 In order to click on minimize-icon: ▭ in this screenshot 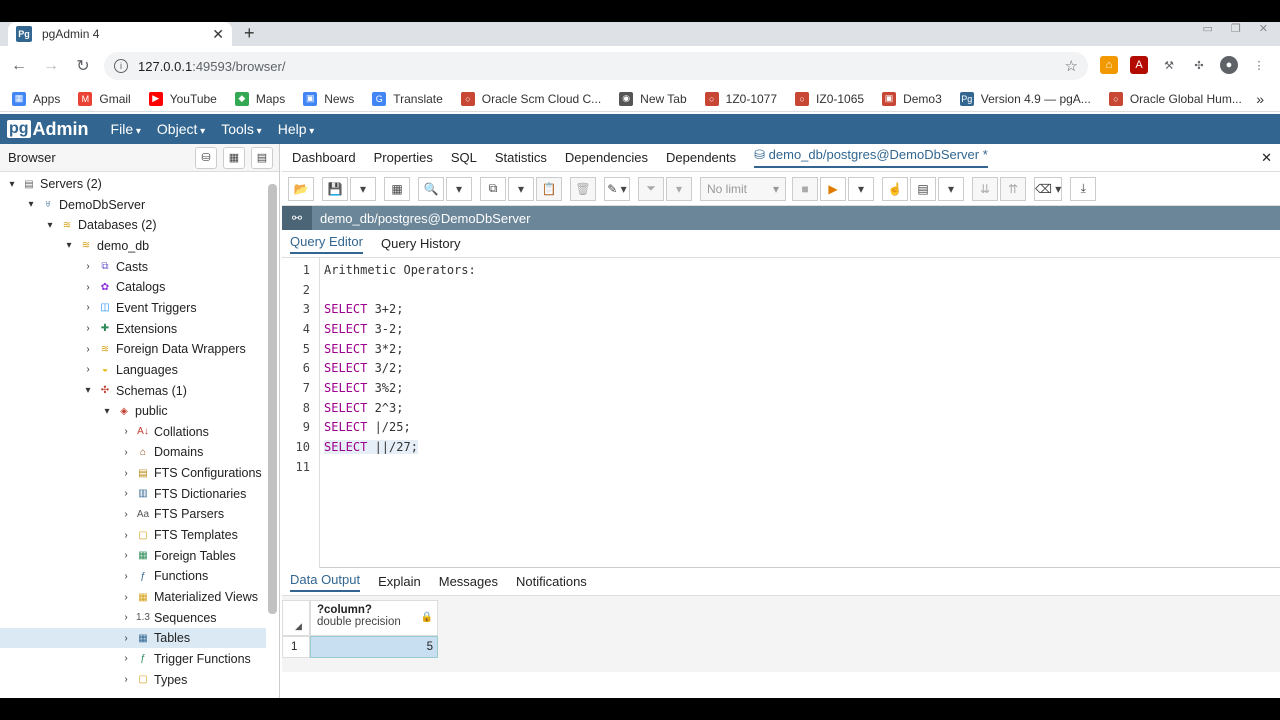, I will do `click(1208, 28)`.